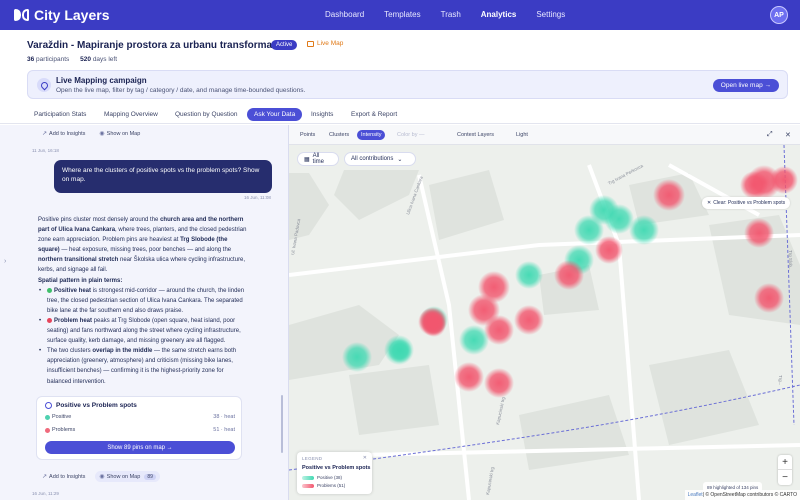  What do you see at coordinates (475, 135) in the screenshot?
I see `context-layers-button: Context Layers` at bounding box center [475, 135].